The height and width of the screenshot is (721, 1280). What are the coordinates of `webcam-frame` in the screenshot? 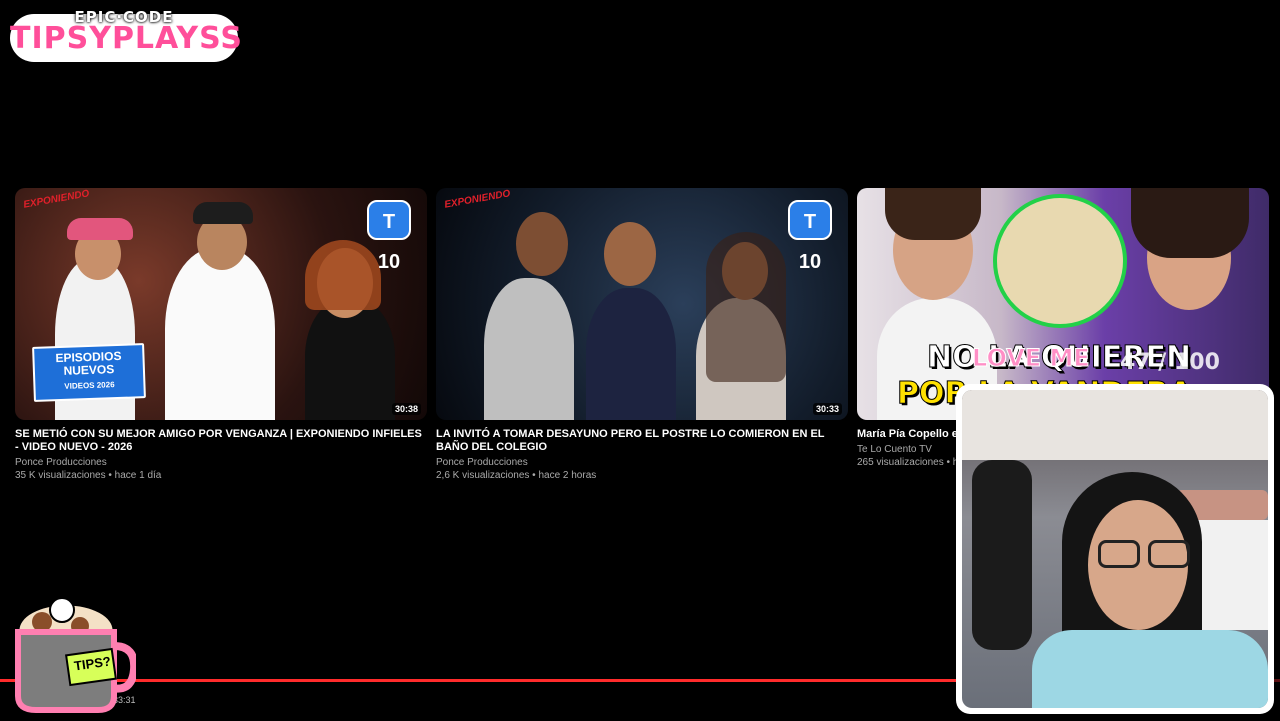 It's located at (1115, 549).